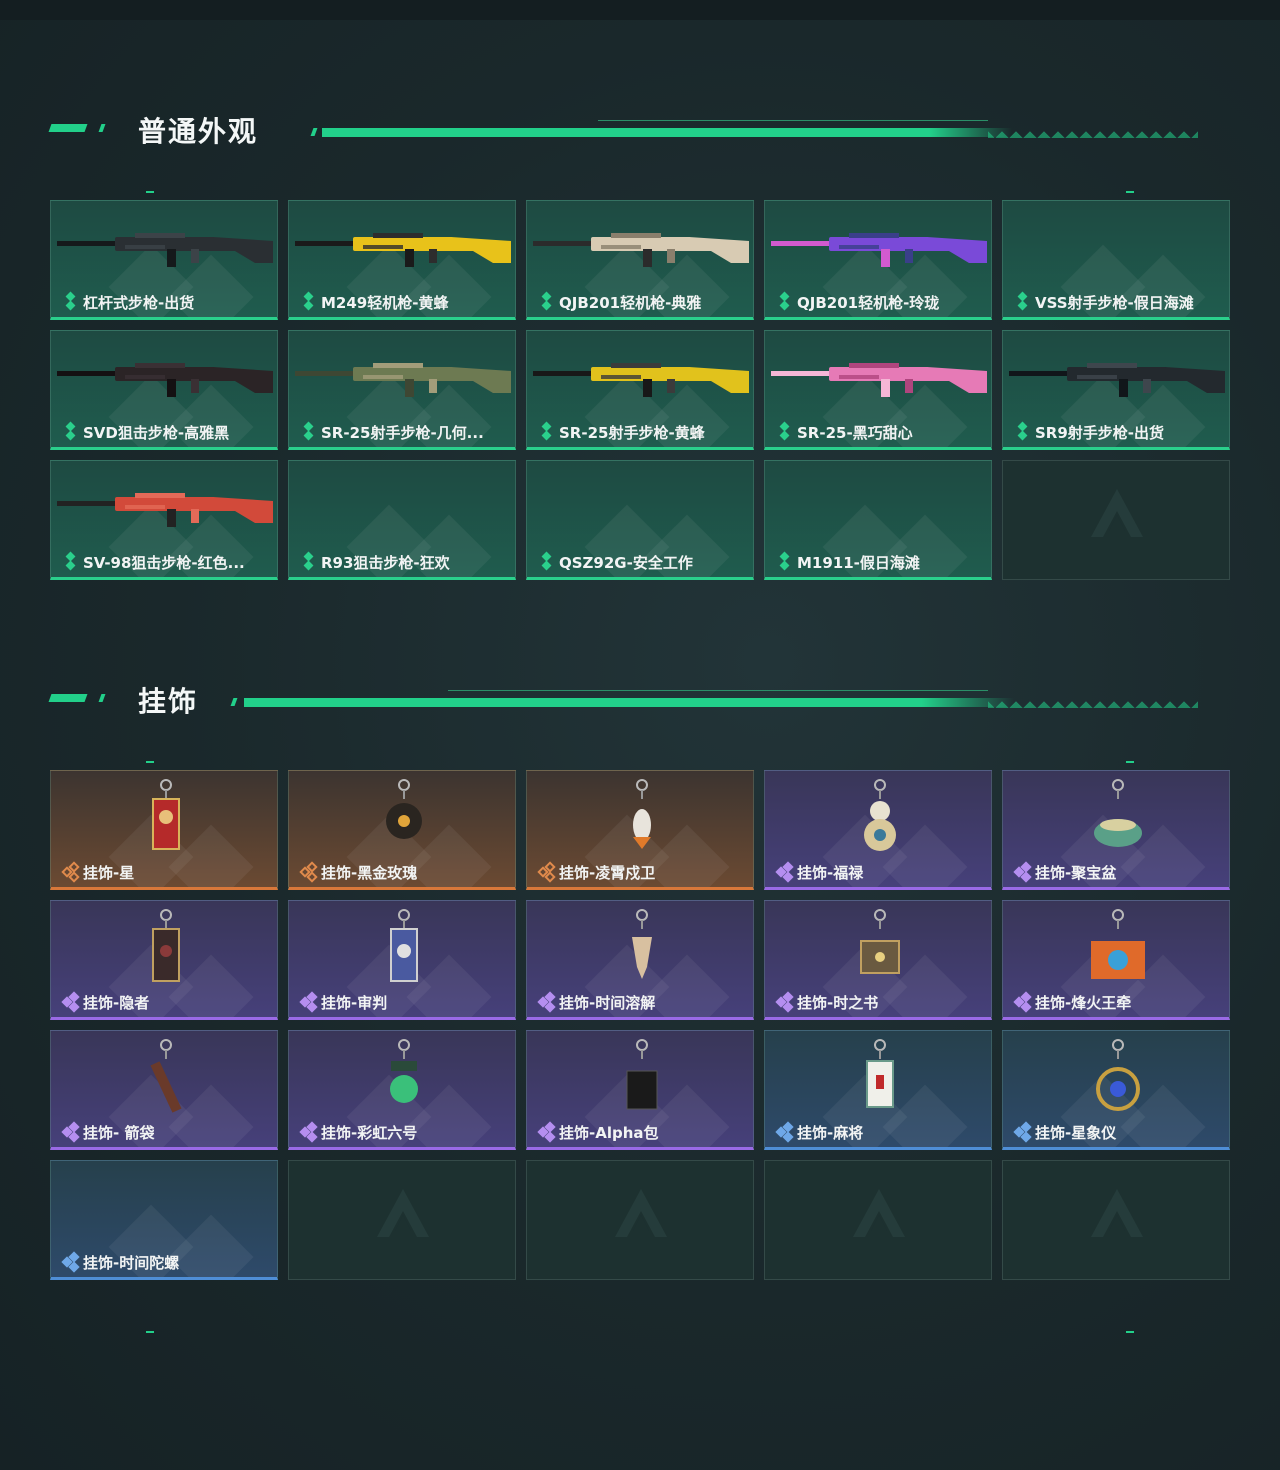 The height and width of the screenshot is (1470, 1280). What do you see at coordinates (116, 1003) in the screenshot?
I see `item-label: 挂饰-隐者` at bounding box center [116, 1003].